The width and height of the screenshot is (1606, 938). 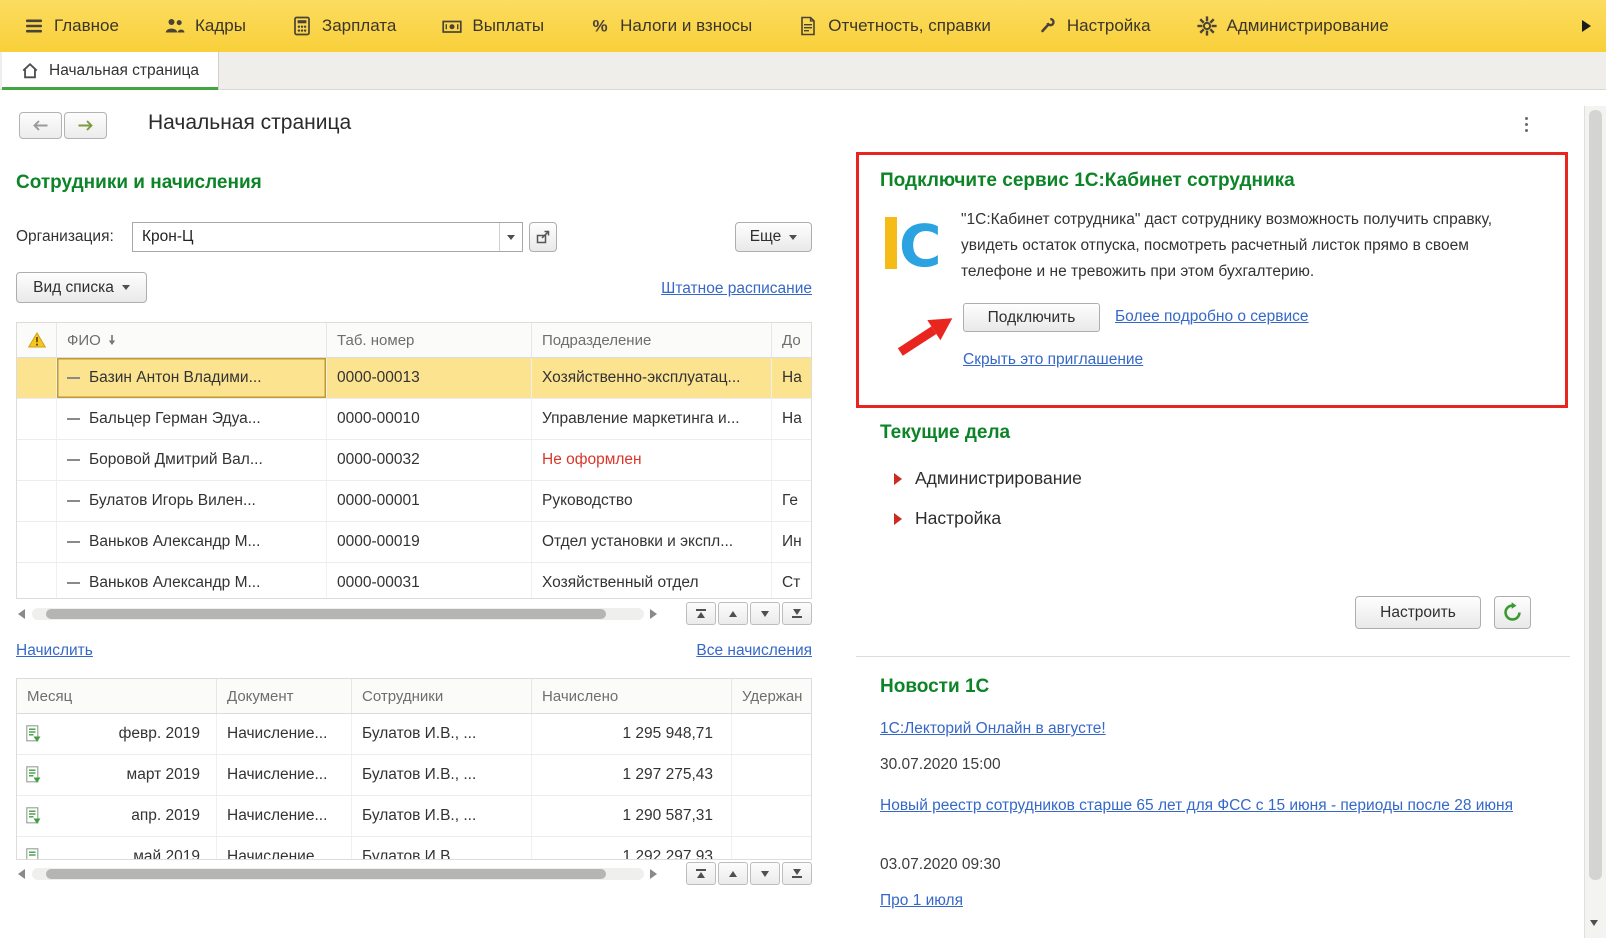 I want to click on hide-invitation-link: Скрыть это приглашение, so click(x=1053, y=360).